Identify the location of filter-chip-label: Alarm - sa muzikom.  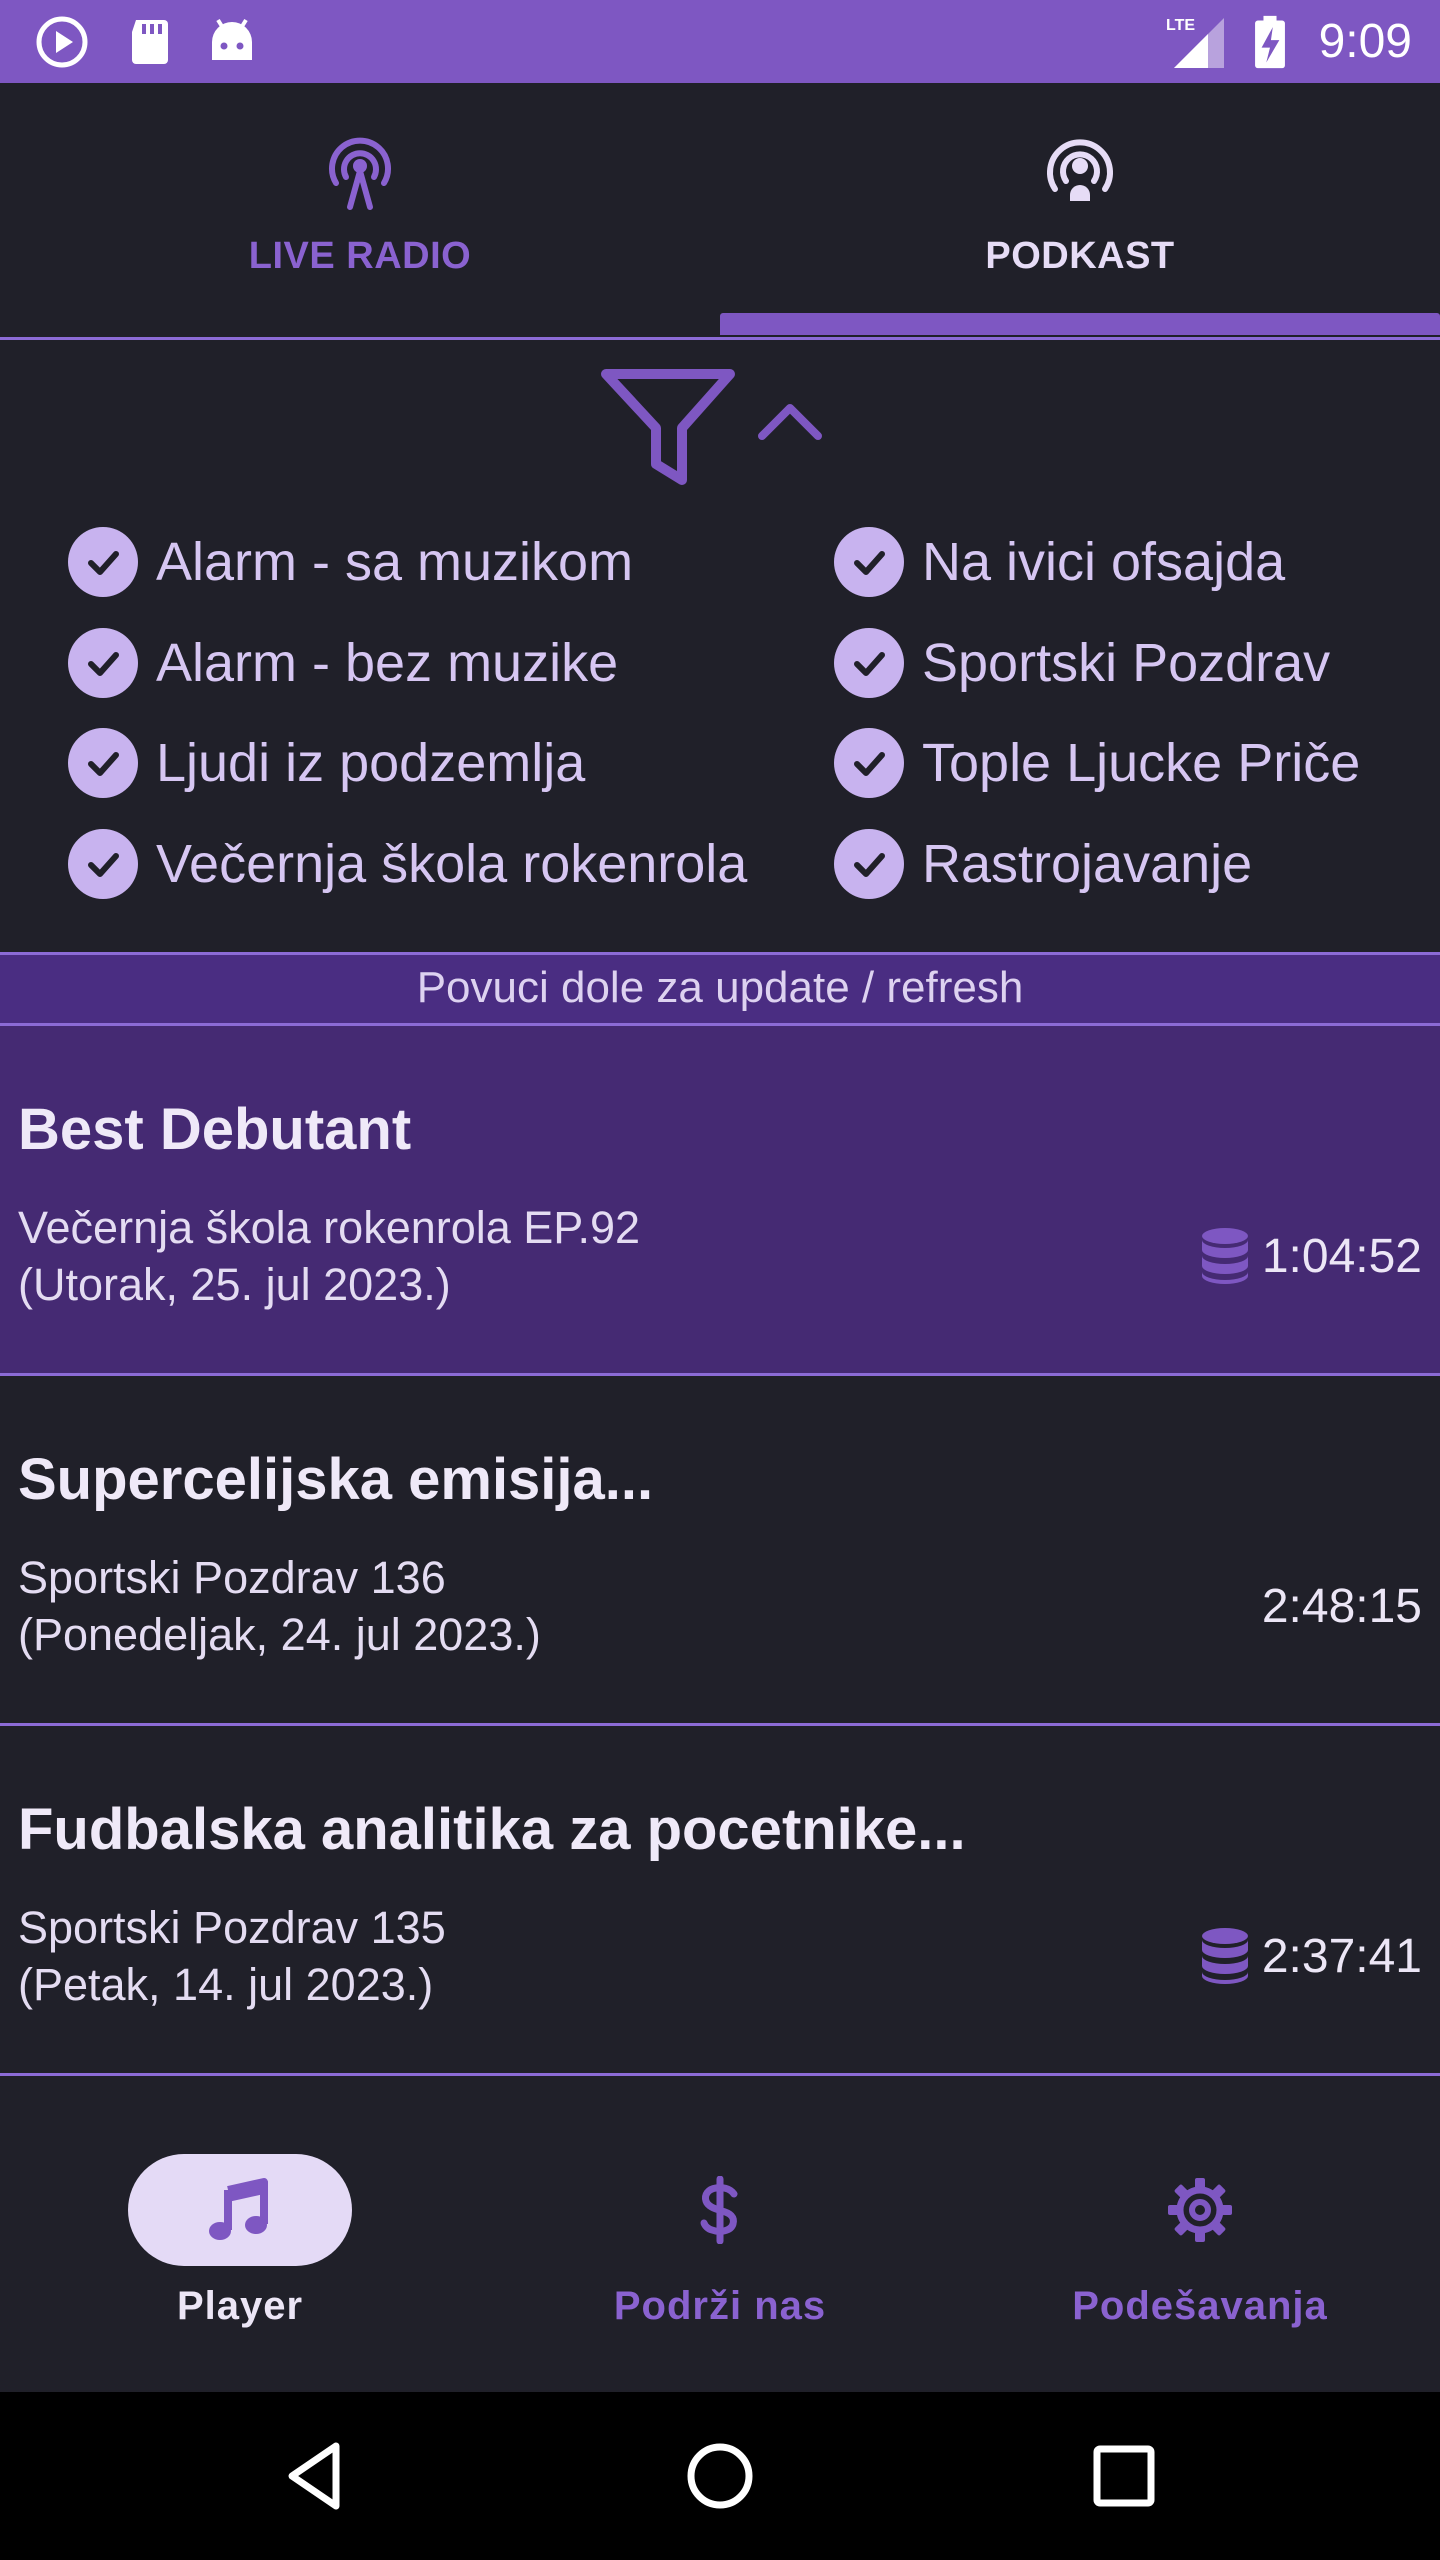
(395, 562).